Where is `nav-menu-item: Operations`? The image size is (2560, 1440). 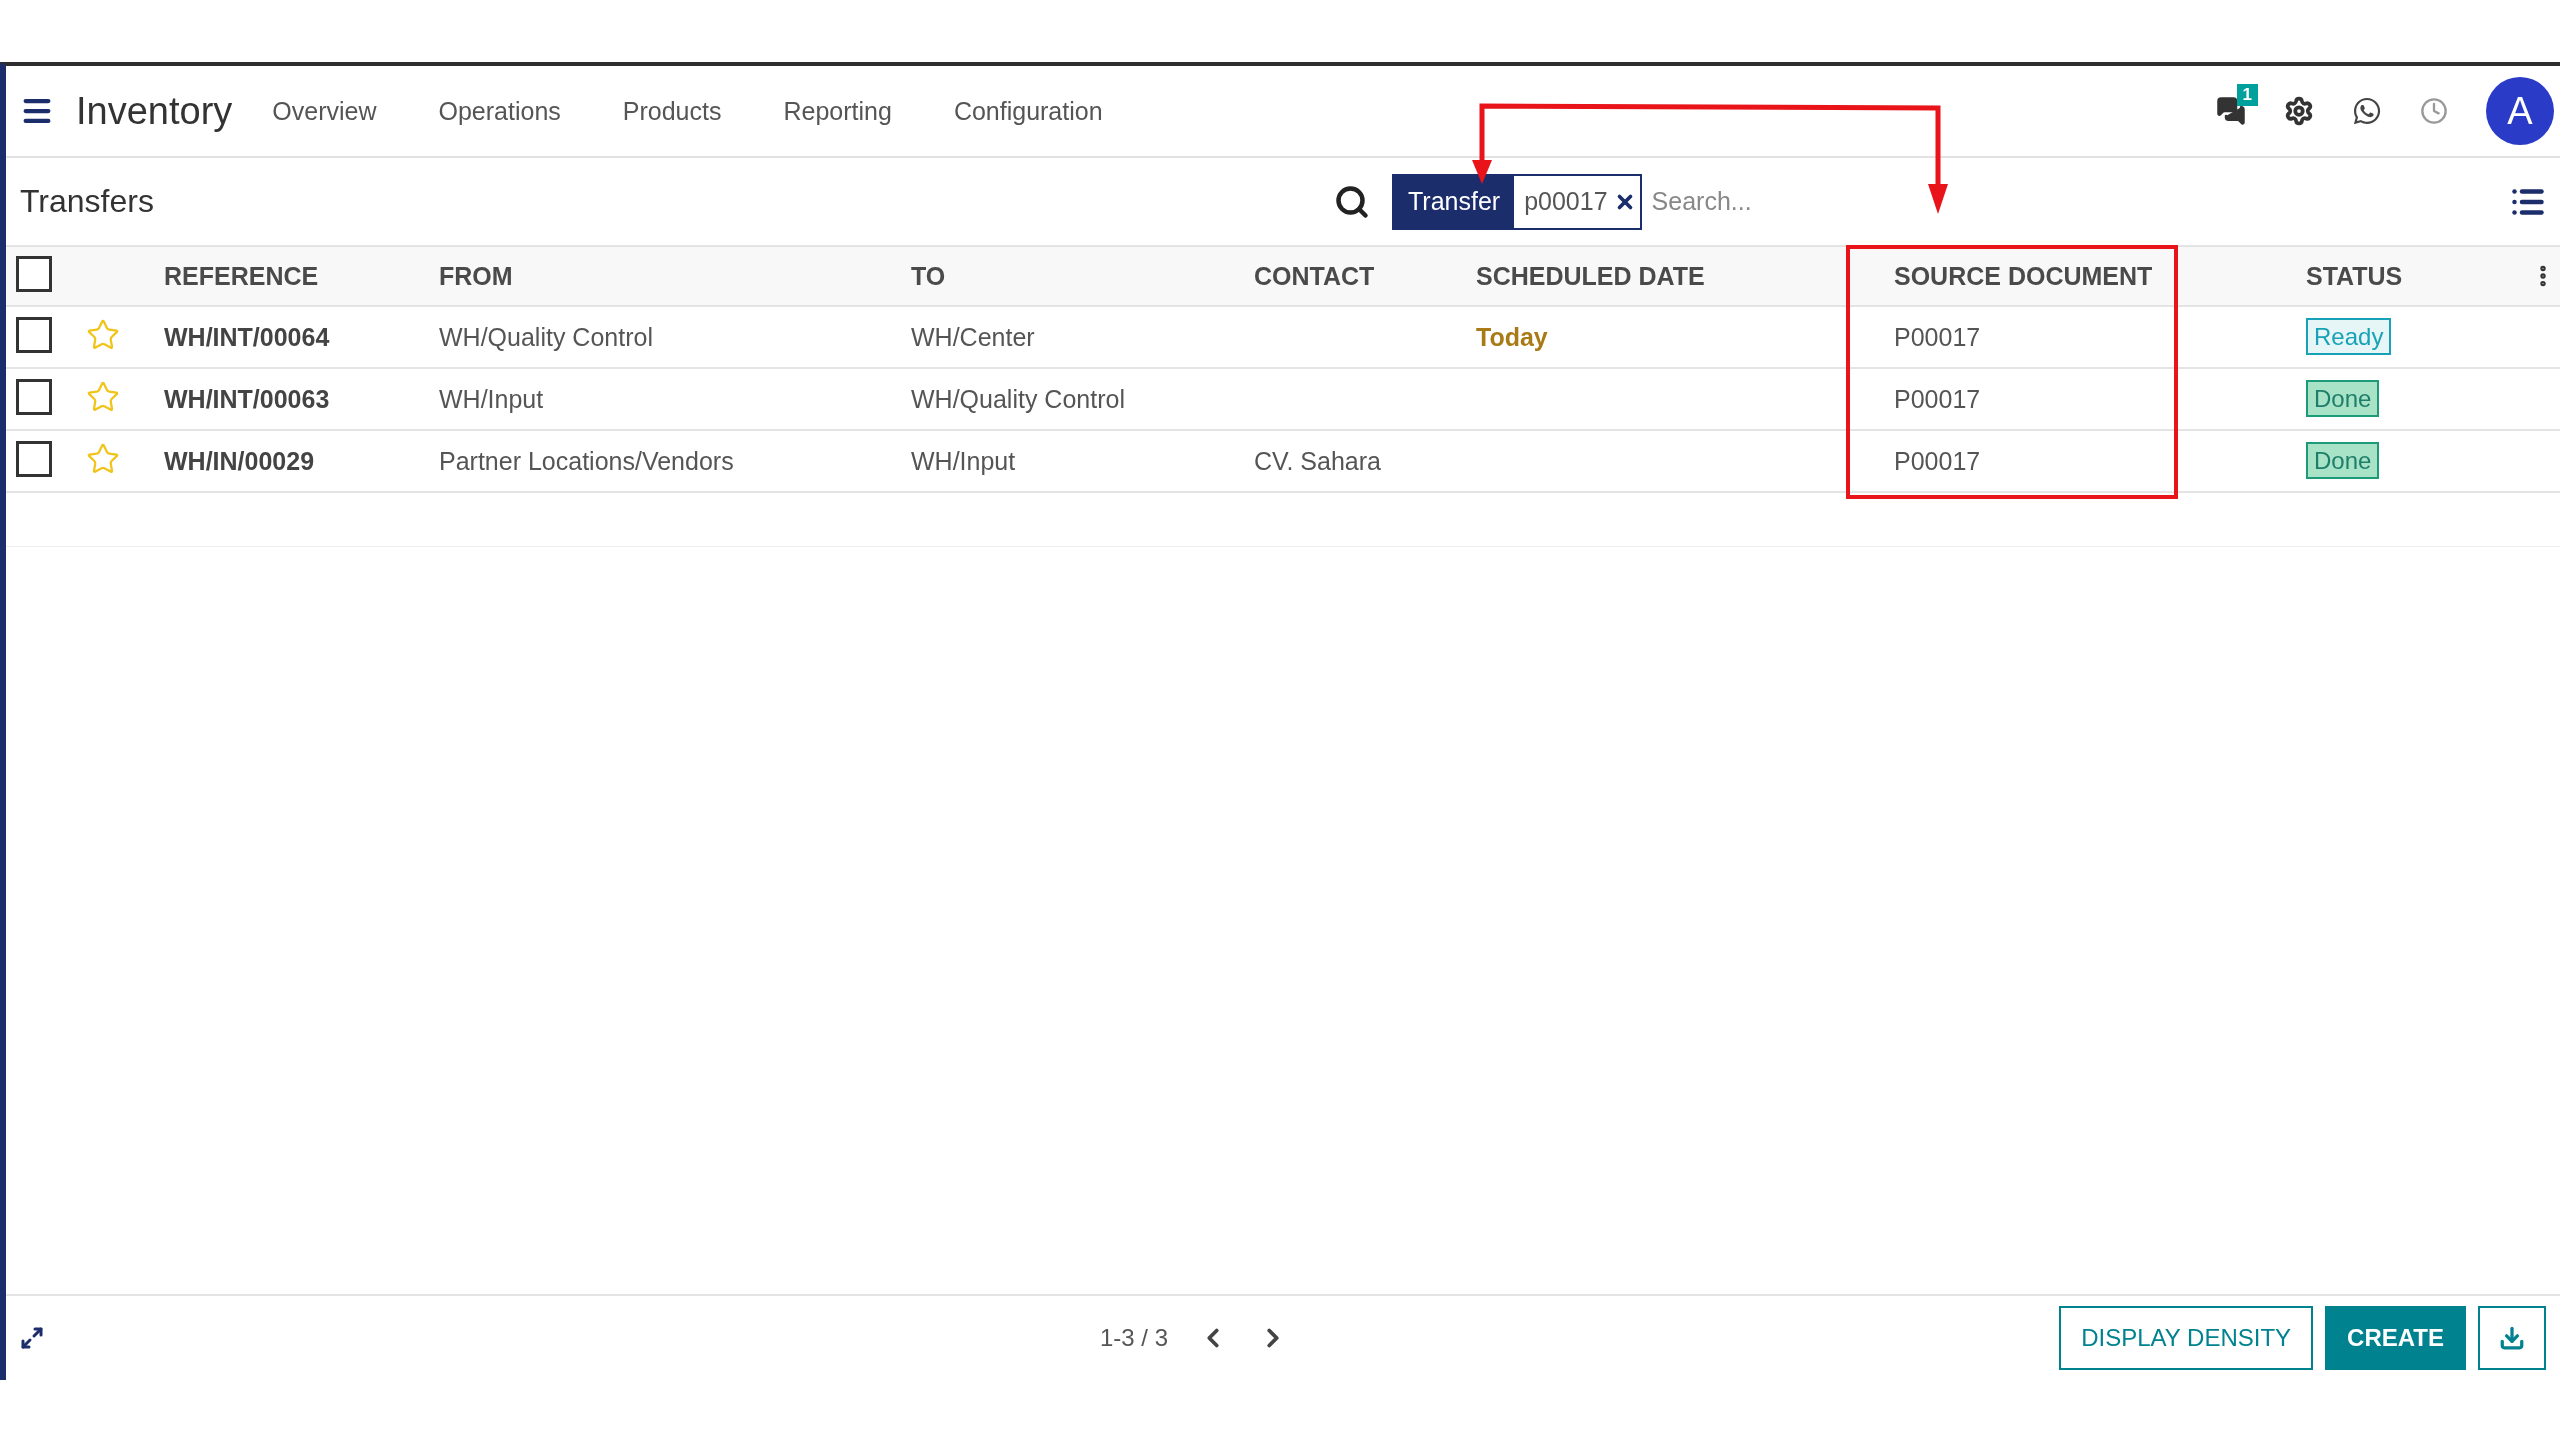
nav-menu-item: Operations is located at coordinates (499, 111).